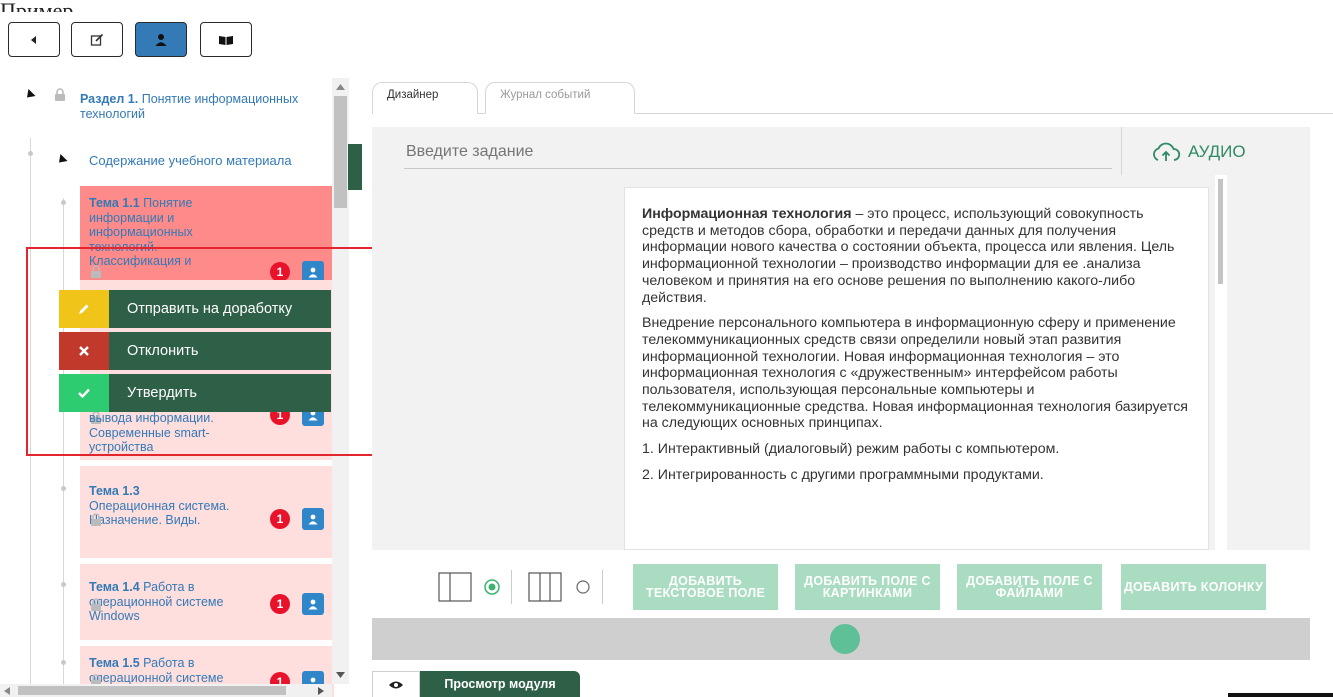  What do you see at coordinates (492, 587) in the screenshot?
I see `layout-radio-selected` at bounding box center [492, 587].